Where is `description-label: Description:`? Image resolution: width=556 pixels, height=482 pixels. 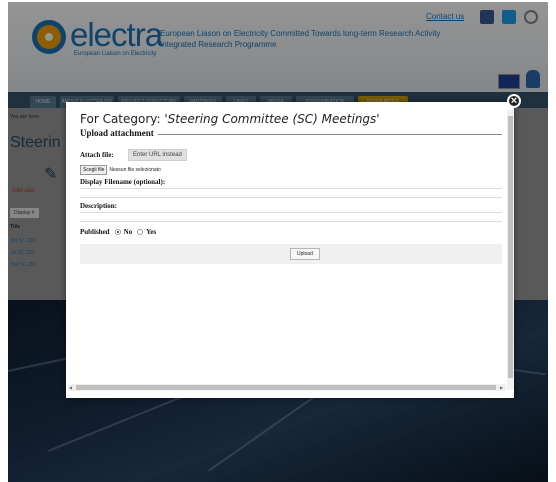 description-label: Description: is located at coordinates (98, 206).